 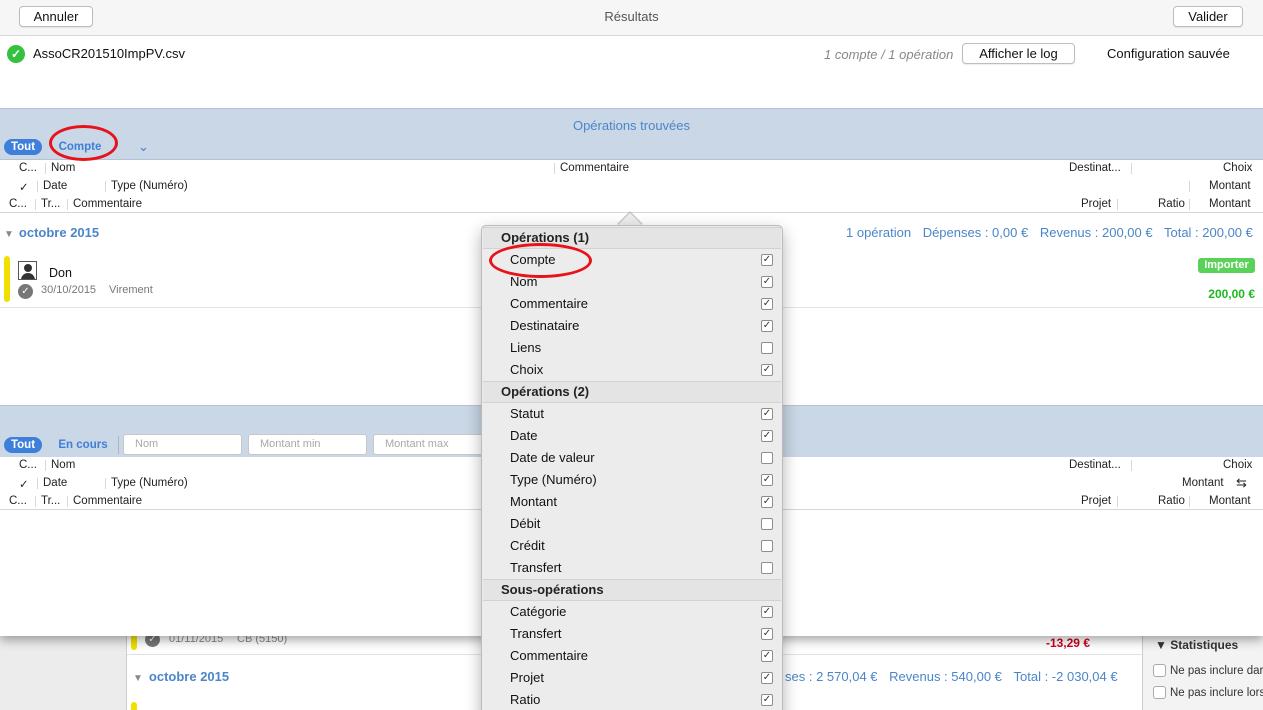 I want to click on stats-header: ▼ Statistiques, so click(x=1196, y=645).